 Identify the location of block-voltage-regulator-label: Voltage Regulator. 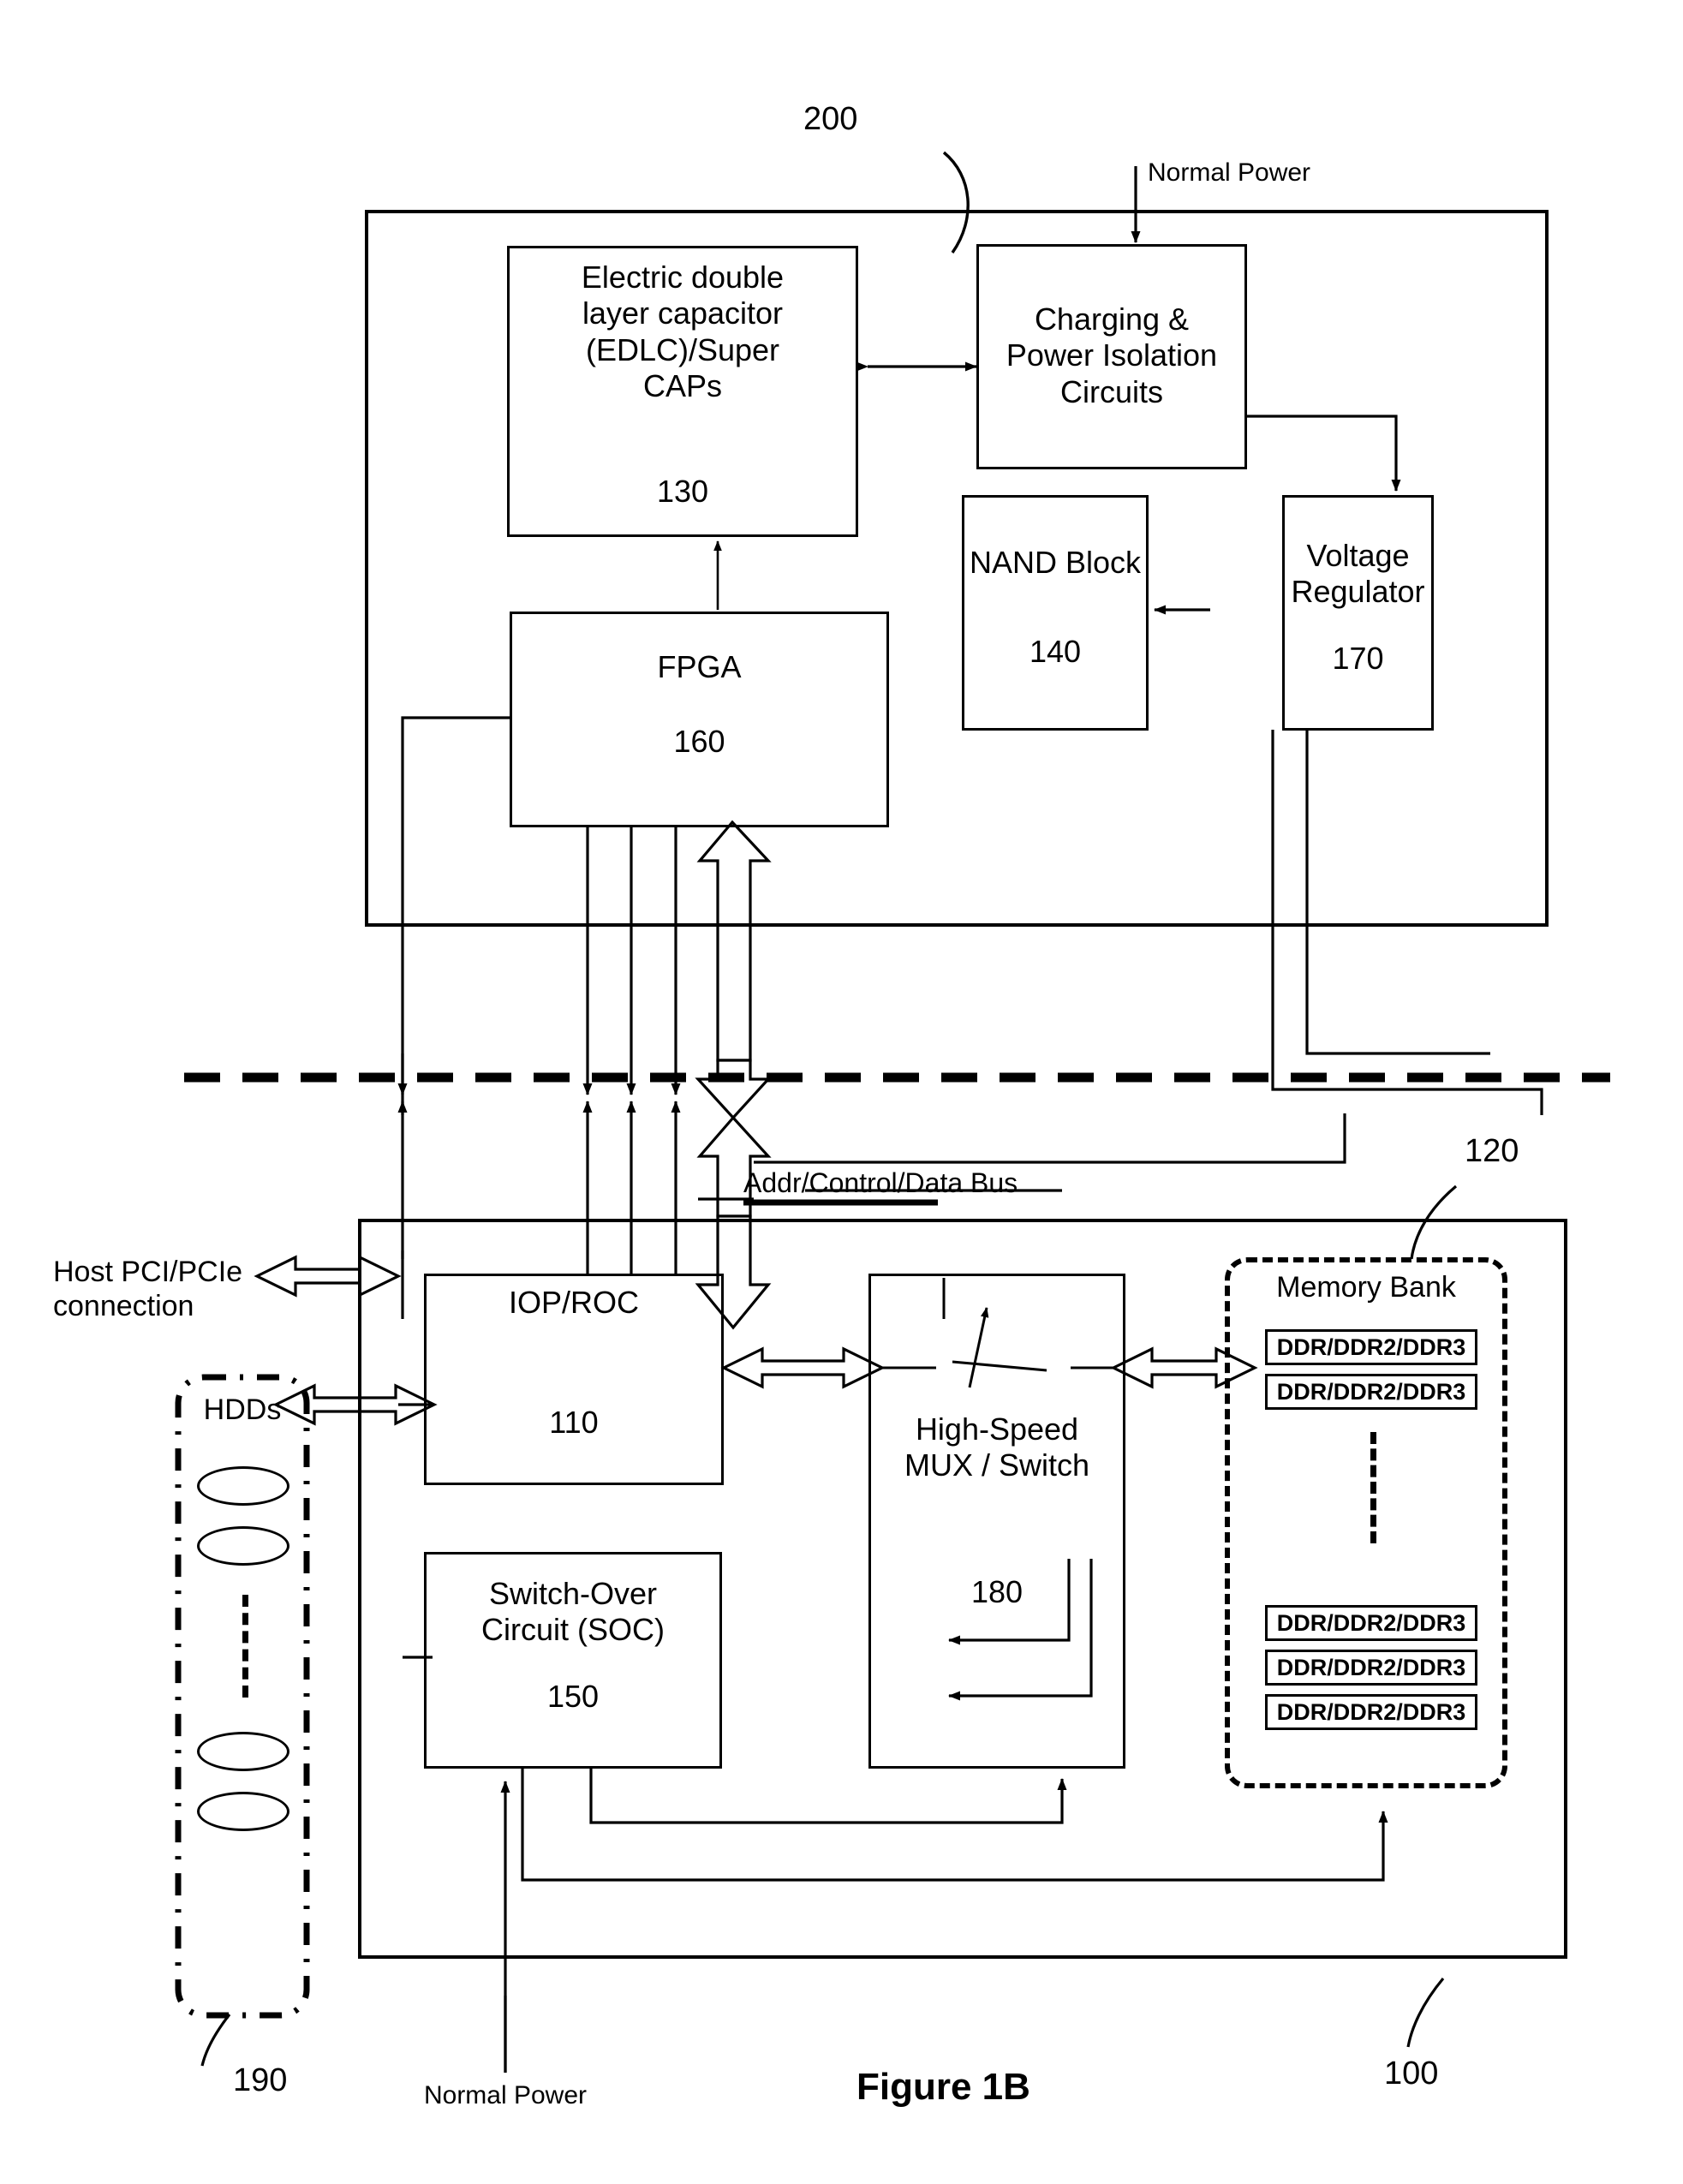
(1358, 574).